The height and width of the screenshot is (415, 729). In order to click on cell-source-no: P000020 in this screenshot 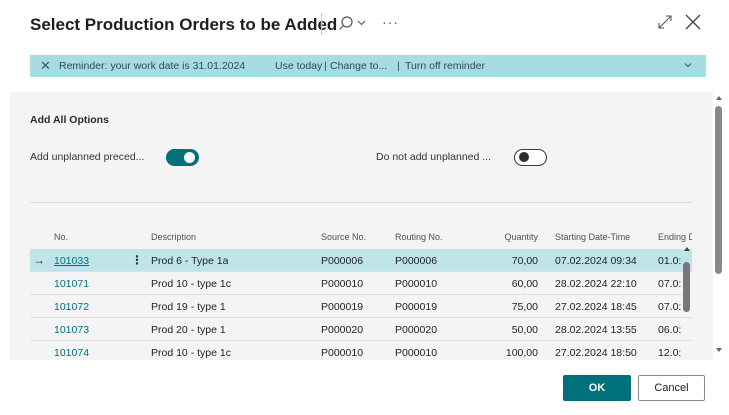, I will do `click(342, 330)`.